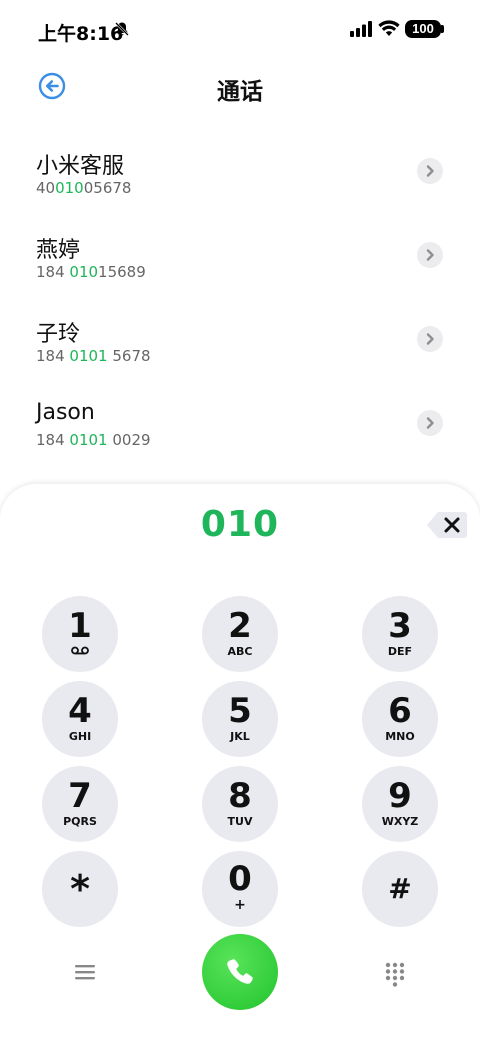 The image size is (480, 1040). Describe the element at coordinates (240, 524) in the screenshot. I see `dial-input-display: 010` at that location.